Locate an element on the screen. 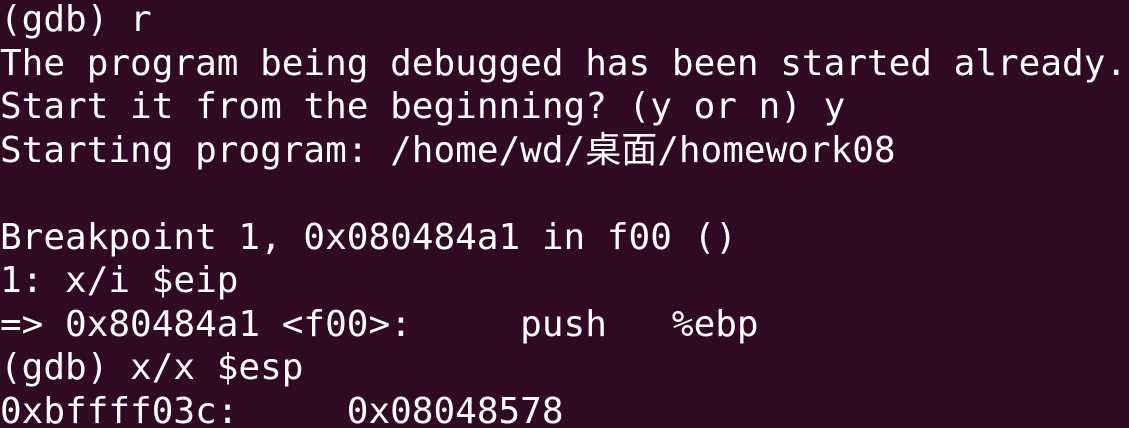 This screenshot has width=1129, height=428. gdb-examine-command-line: (gdb) x/x $esp is located at coordinates (152, 367).